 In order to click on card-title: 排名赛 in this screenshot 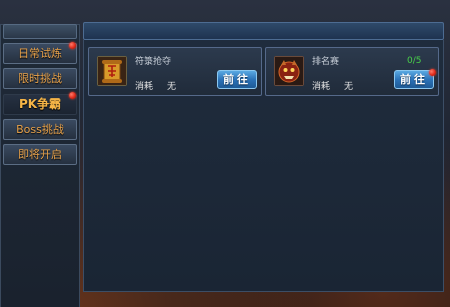, I will do `click(326, 62)`.